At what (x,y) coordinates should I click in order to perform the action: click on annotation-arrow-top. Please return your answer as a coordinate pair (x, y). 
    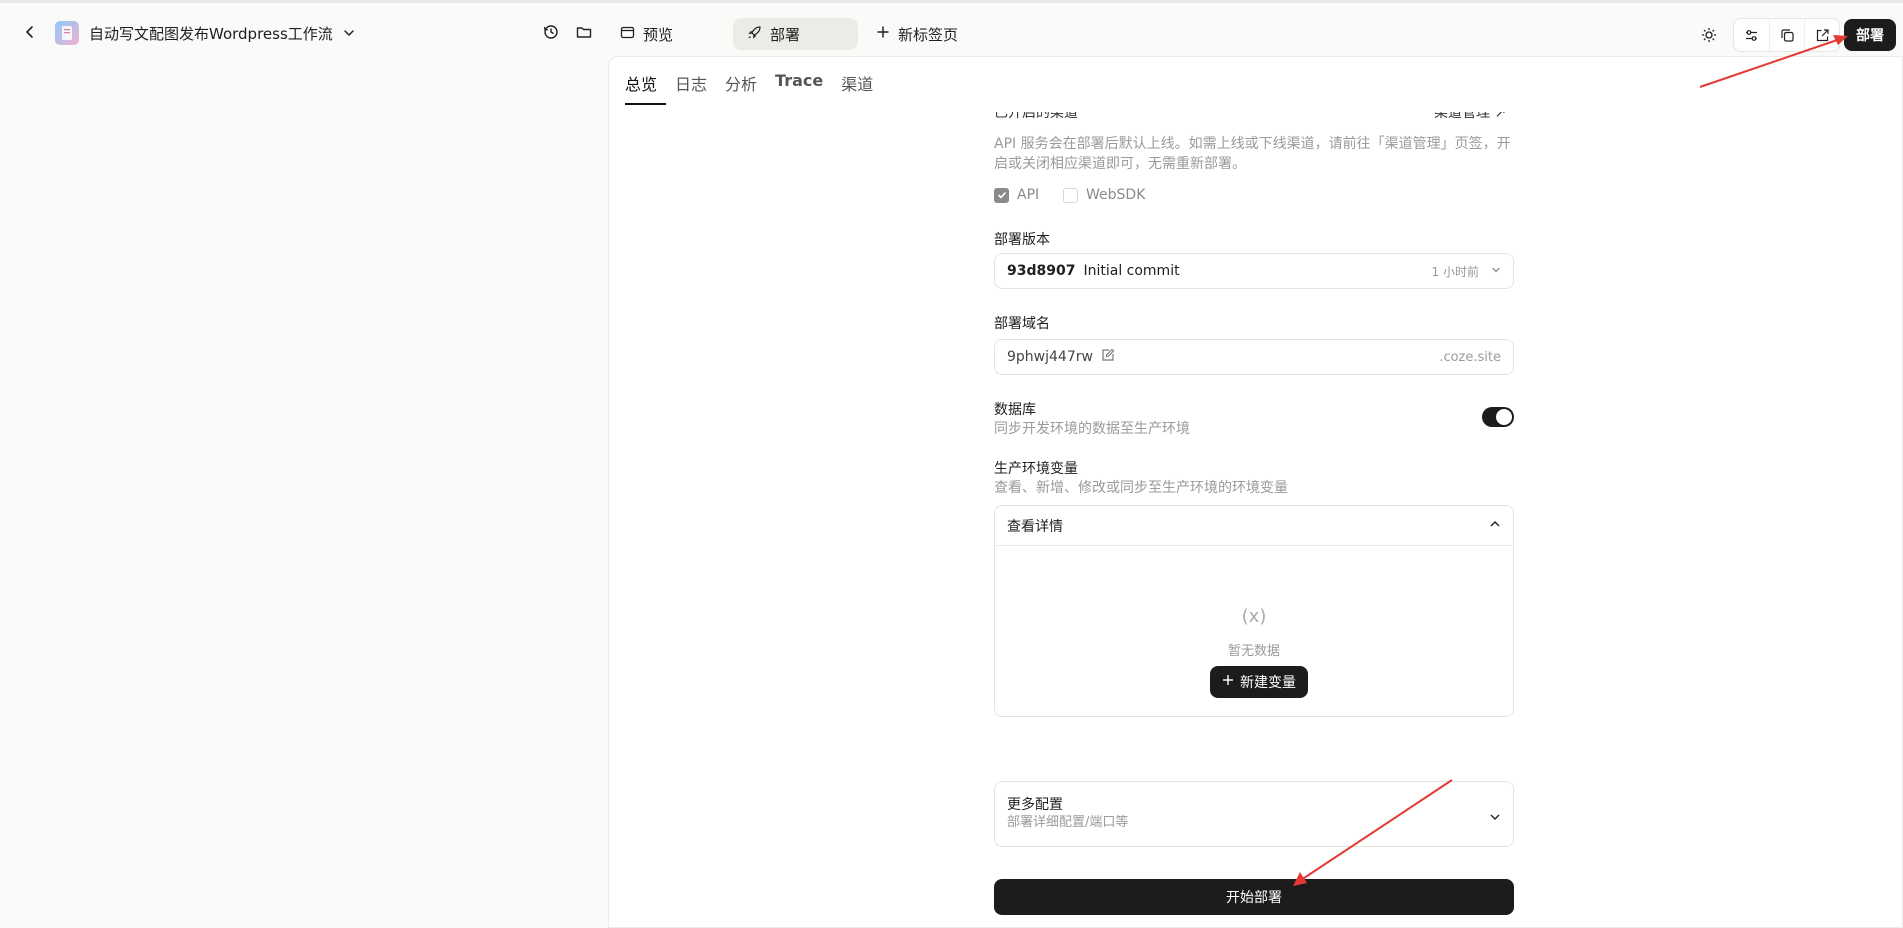
    Looking at the image, I should click on (1773, 61).